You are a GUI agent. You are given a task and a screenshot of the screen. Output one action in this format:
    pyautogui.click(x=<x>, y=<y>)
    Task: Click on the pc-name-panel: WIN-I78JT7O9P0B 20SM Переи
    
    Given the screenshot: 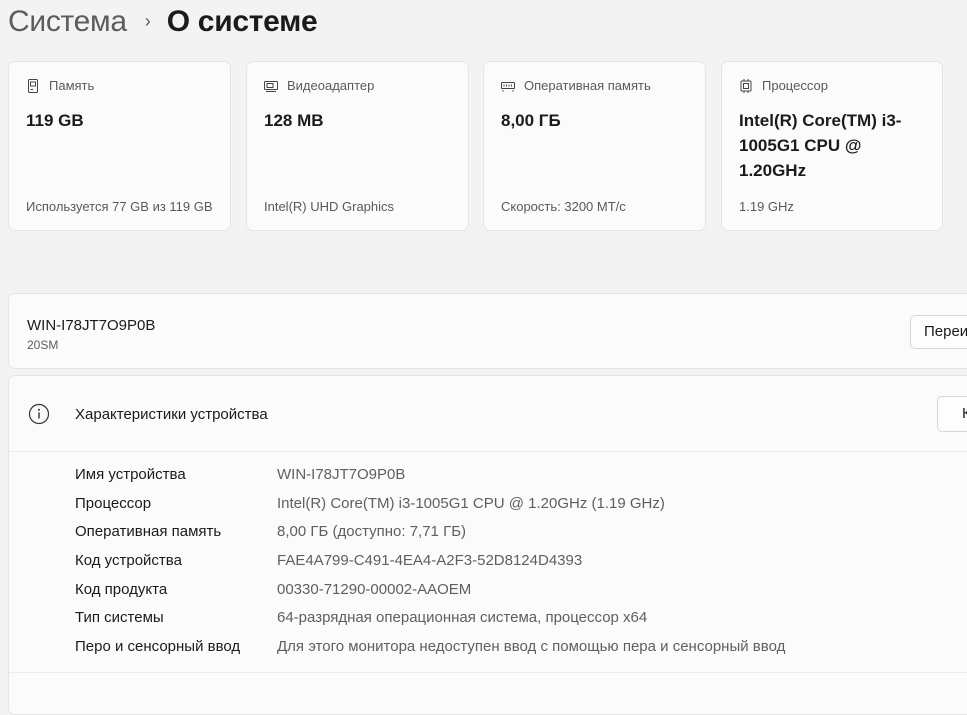 What is the action you would take?
    pyautogui.click(x=487, y=331)
    